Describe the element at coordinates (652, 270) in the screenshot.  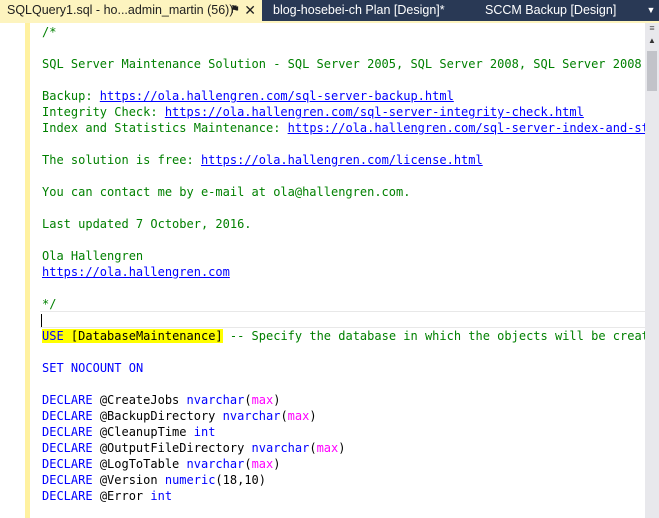
I see `vertical-scrollbar: ≡ ▲` at that location.